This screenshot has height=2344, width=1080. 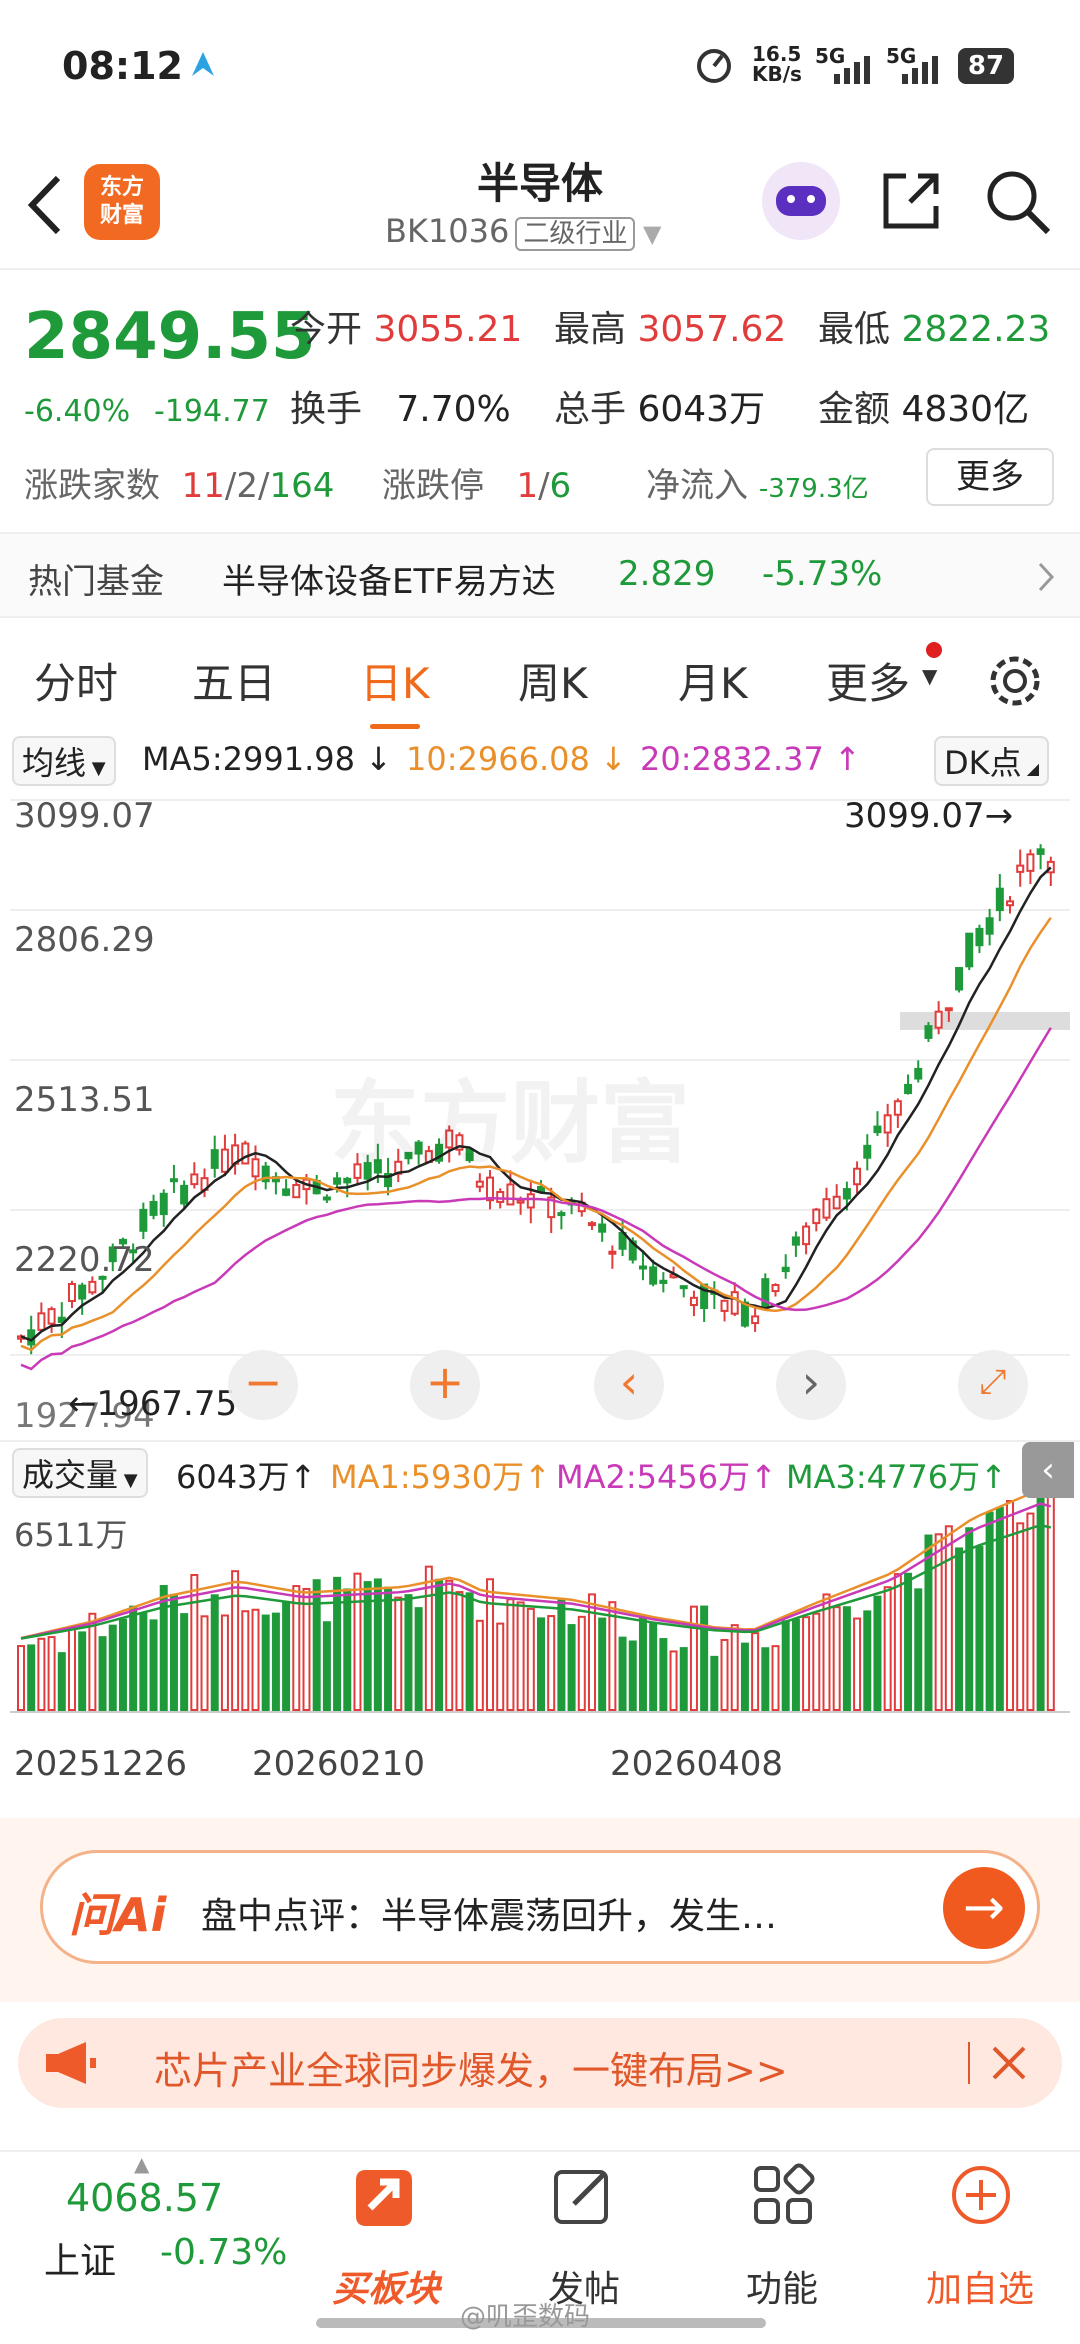 I want to click on dk-point-button: DK点 ◢, so click(x=992, y=761).